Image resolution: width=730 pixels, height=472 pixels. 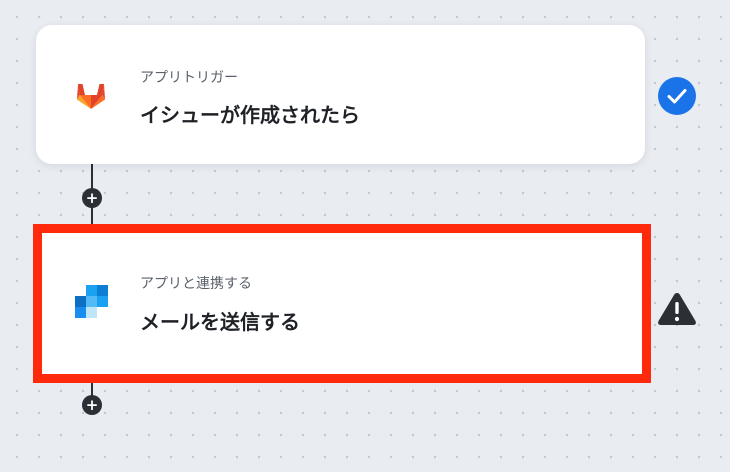 I want to click on action-type-label: アプリと連携する, so click(x=196, y=284).